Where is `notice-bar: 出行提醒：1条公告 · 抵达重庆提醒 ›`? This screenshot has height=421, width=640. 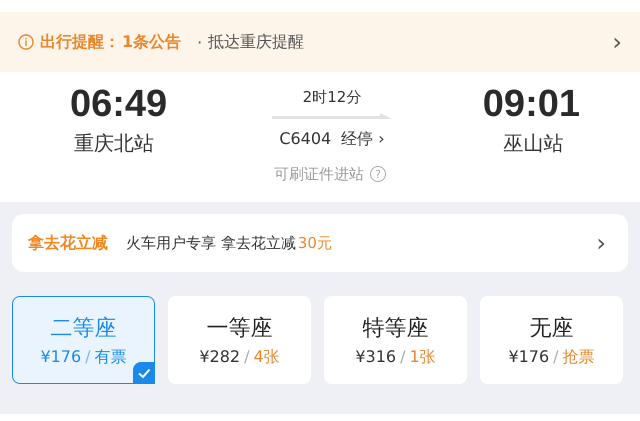
notice-bar: 出行提醒：1条公告 · 抵达重庆提醒 › is located at coordinates (320, 42).